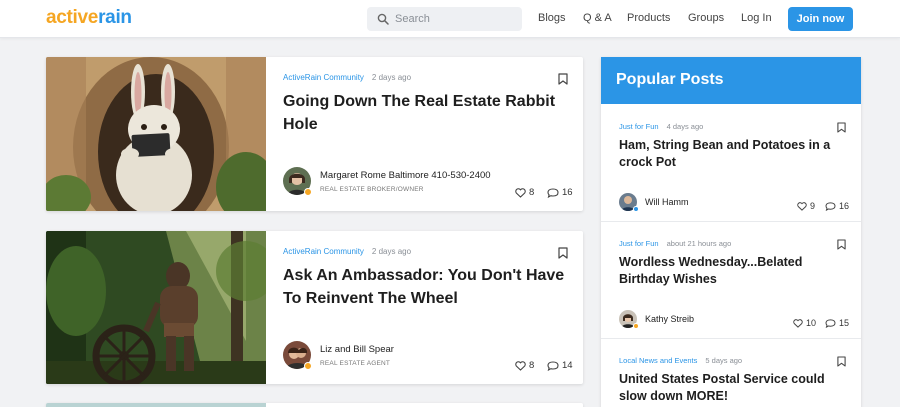  What do you see at coordinates (156, 405) in the screenshot?
I see `post-image` at bounding box center [156, 405].